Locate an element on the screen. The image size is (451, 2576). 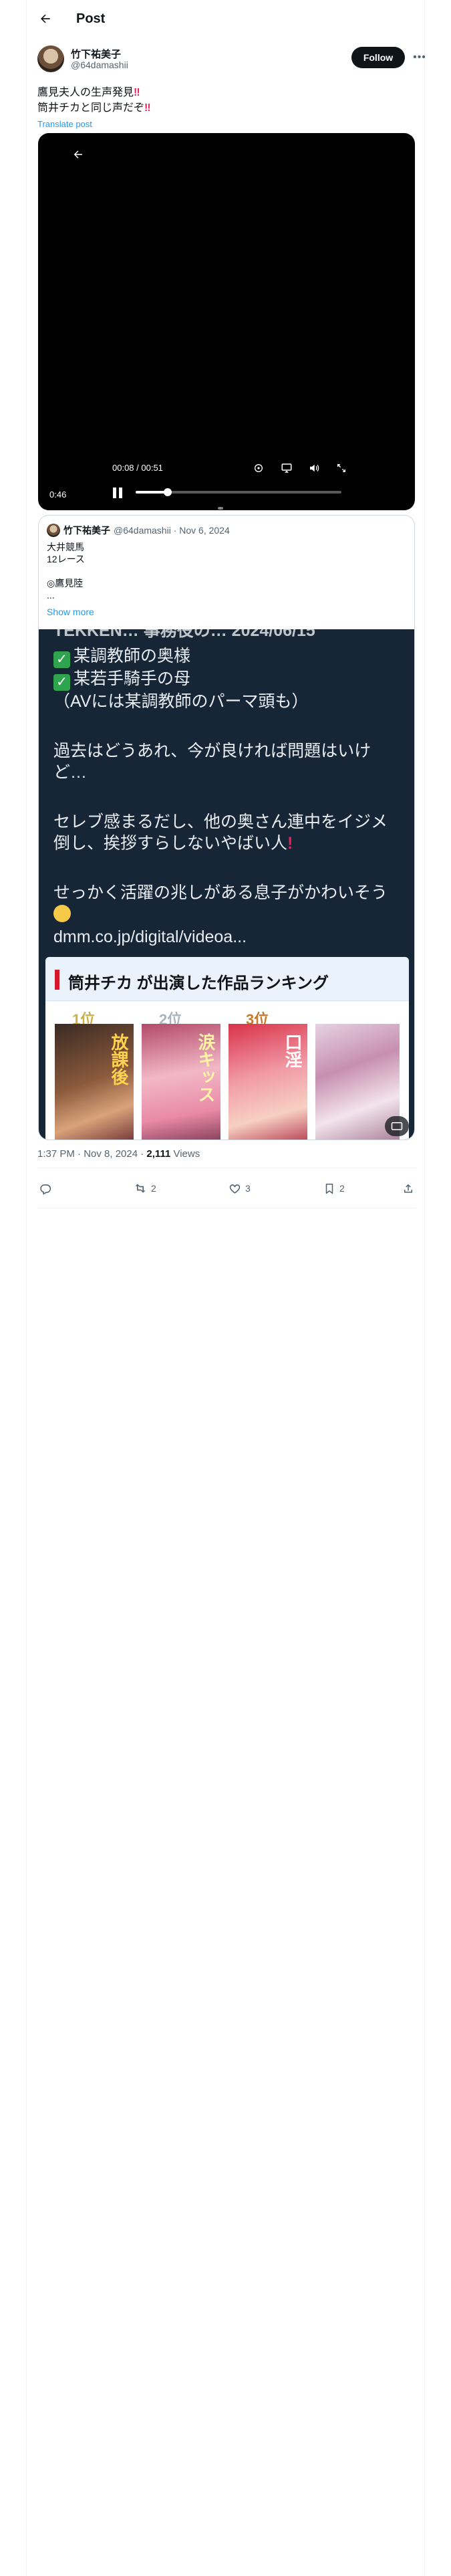
bookmark-button: 2 is located at coordinates (334, 1188).